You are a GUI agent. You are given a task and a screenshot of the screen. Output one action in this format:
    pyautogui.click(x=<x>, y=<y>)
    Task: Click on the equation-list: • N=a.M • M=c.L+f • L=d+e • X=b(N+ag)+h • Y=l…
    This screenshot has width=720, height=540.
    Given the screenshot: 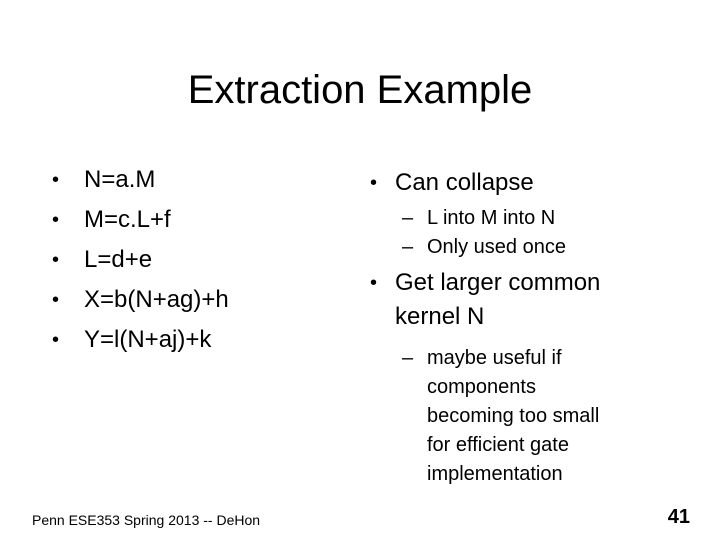 What is the action you would take?
    pyautogui.click(x=140, y=268)
    